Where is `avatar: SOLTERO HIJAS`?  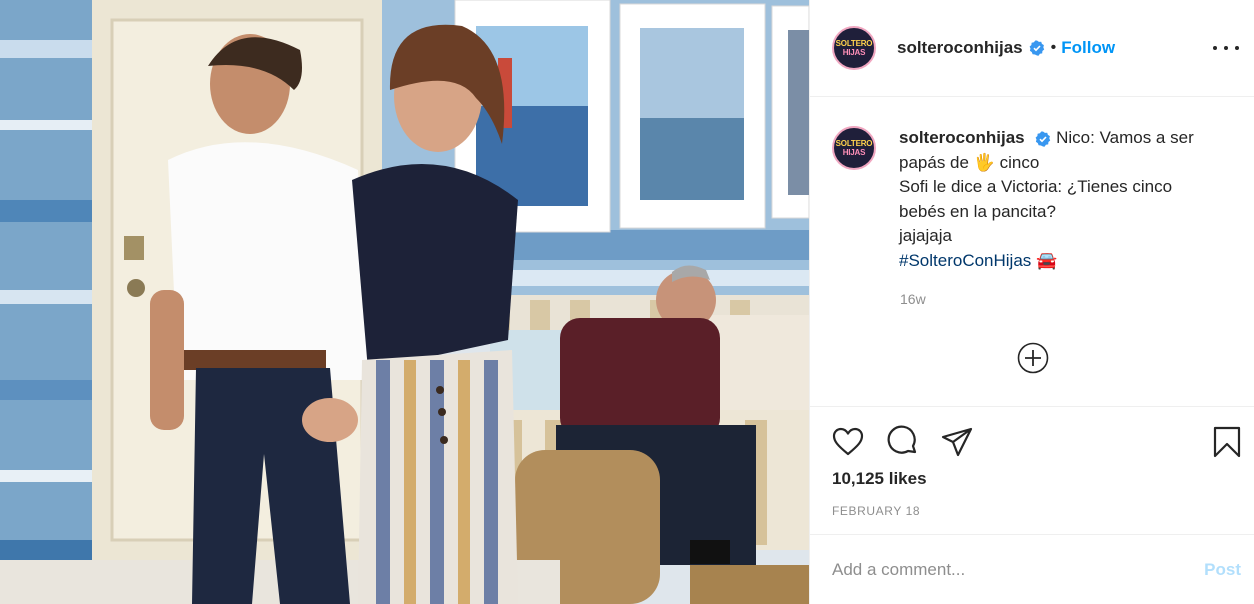 avatar: SOLTERO HIJAS is located at coordinates (854, 48).